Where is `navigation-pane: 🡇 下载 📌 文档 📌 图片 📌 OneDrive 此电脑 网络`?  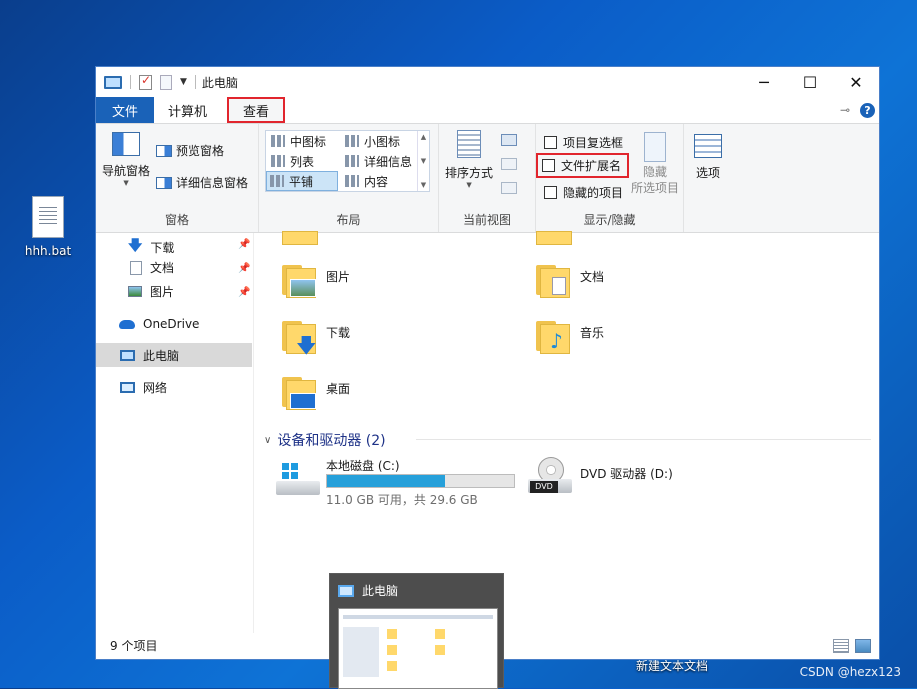
navigation-pane: 🡇 下载 📌 文档 📌 图片 📌 OneDrive 此电脑 网络 is located at coordinates (175, 433).